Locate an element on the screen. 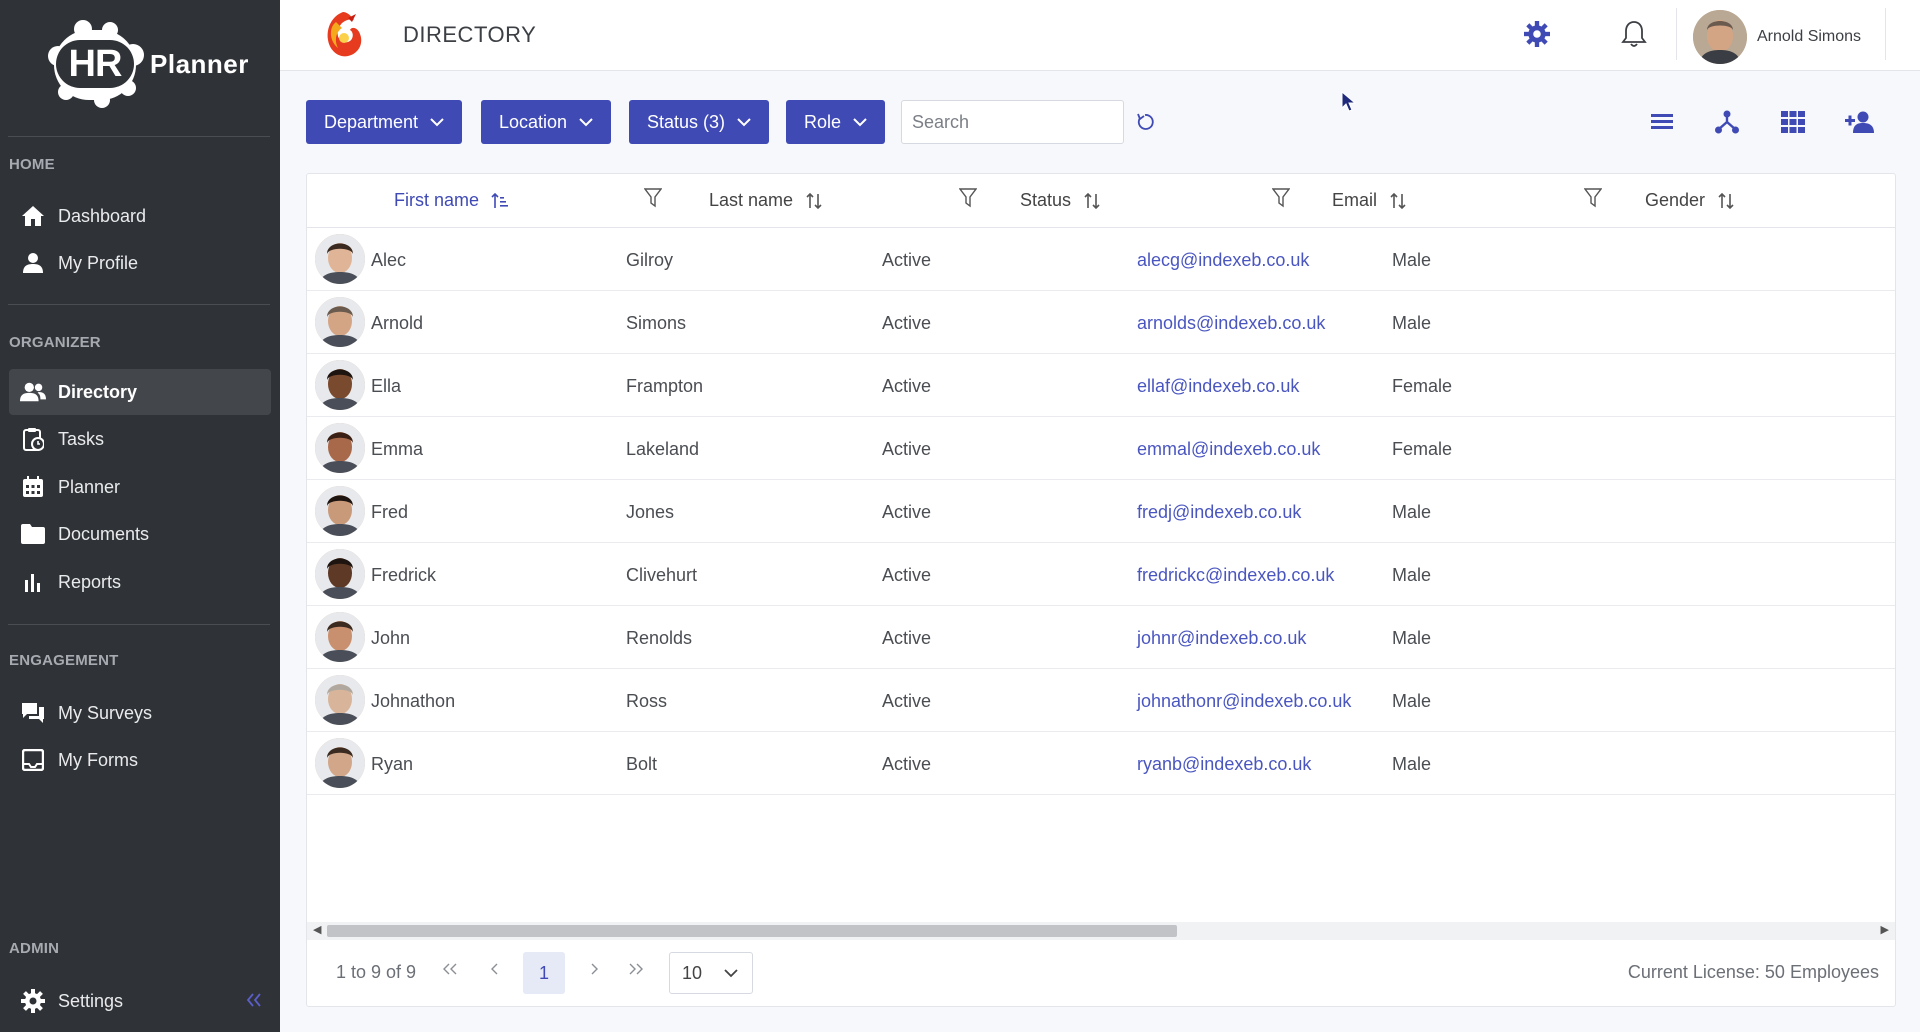 The width and height of the screenshot is (1920, 1032). first-page-icon is located at coordinates (450, 970).